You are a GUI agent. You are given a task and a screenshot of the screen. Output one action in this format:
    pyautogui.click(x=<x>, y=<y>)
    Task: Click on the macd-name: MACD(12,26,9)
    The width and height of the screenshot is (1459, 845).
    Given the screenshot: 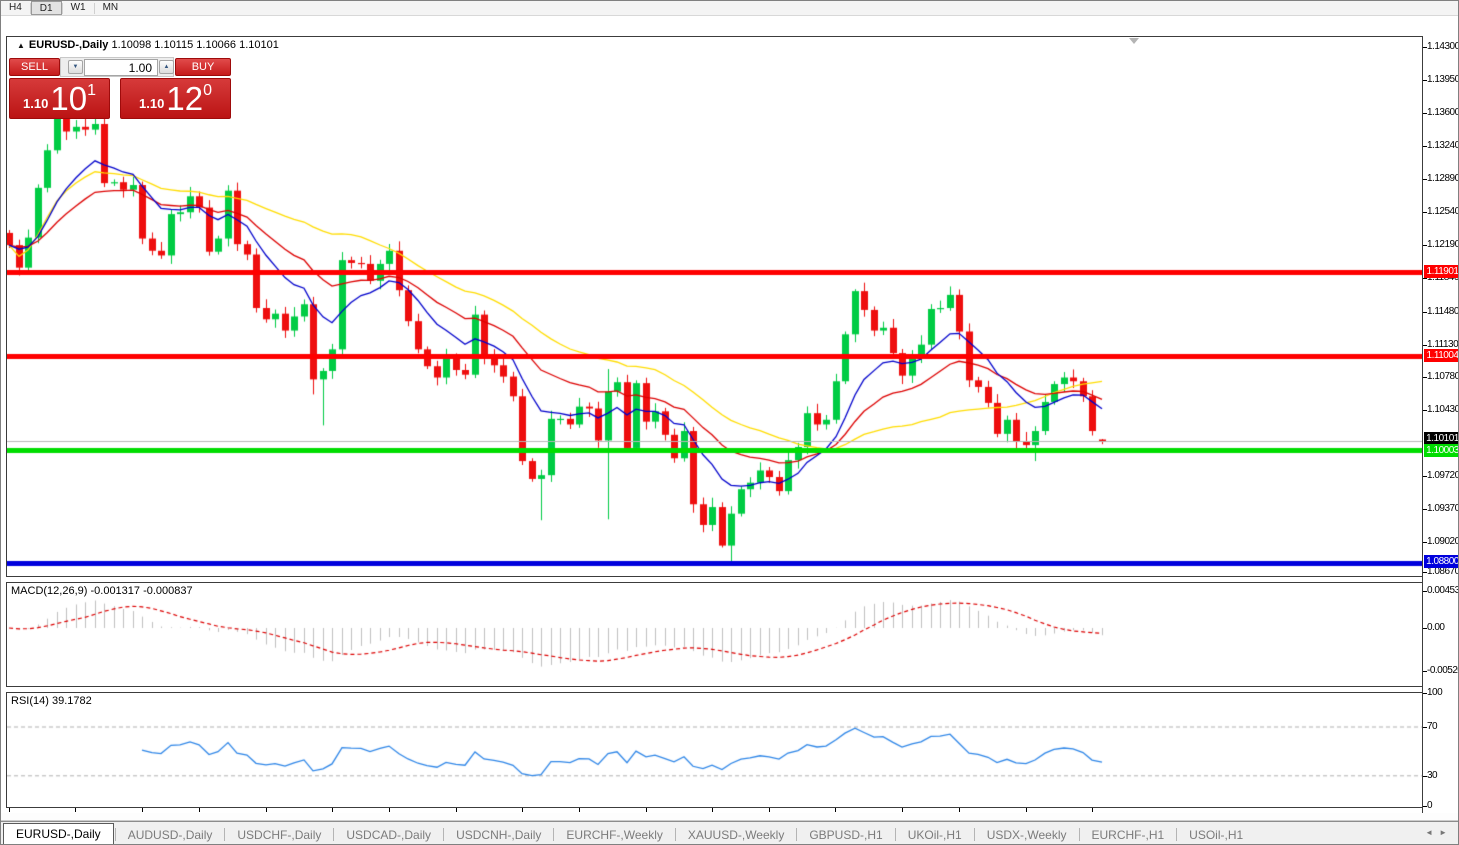 What is the action you would take?
    pyautogui.click(x=49, y=591)
    